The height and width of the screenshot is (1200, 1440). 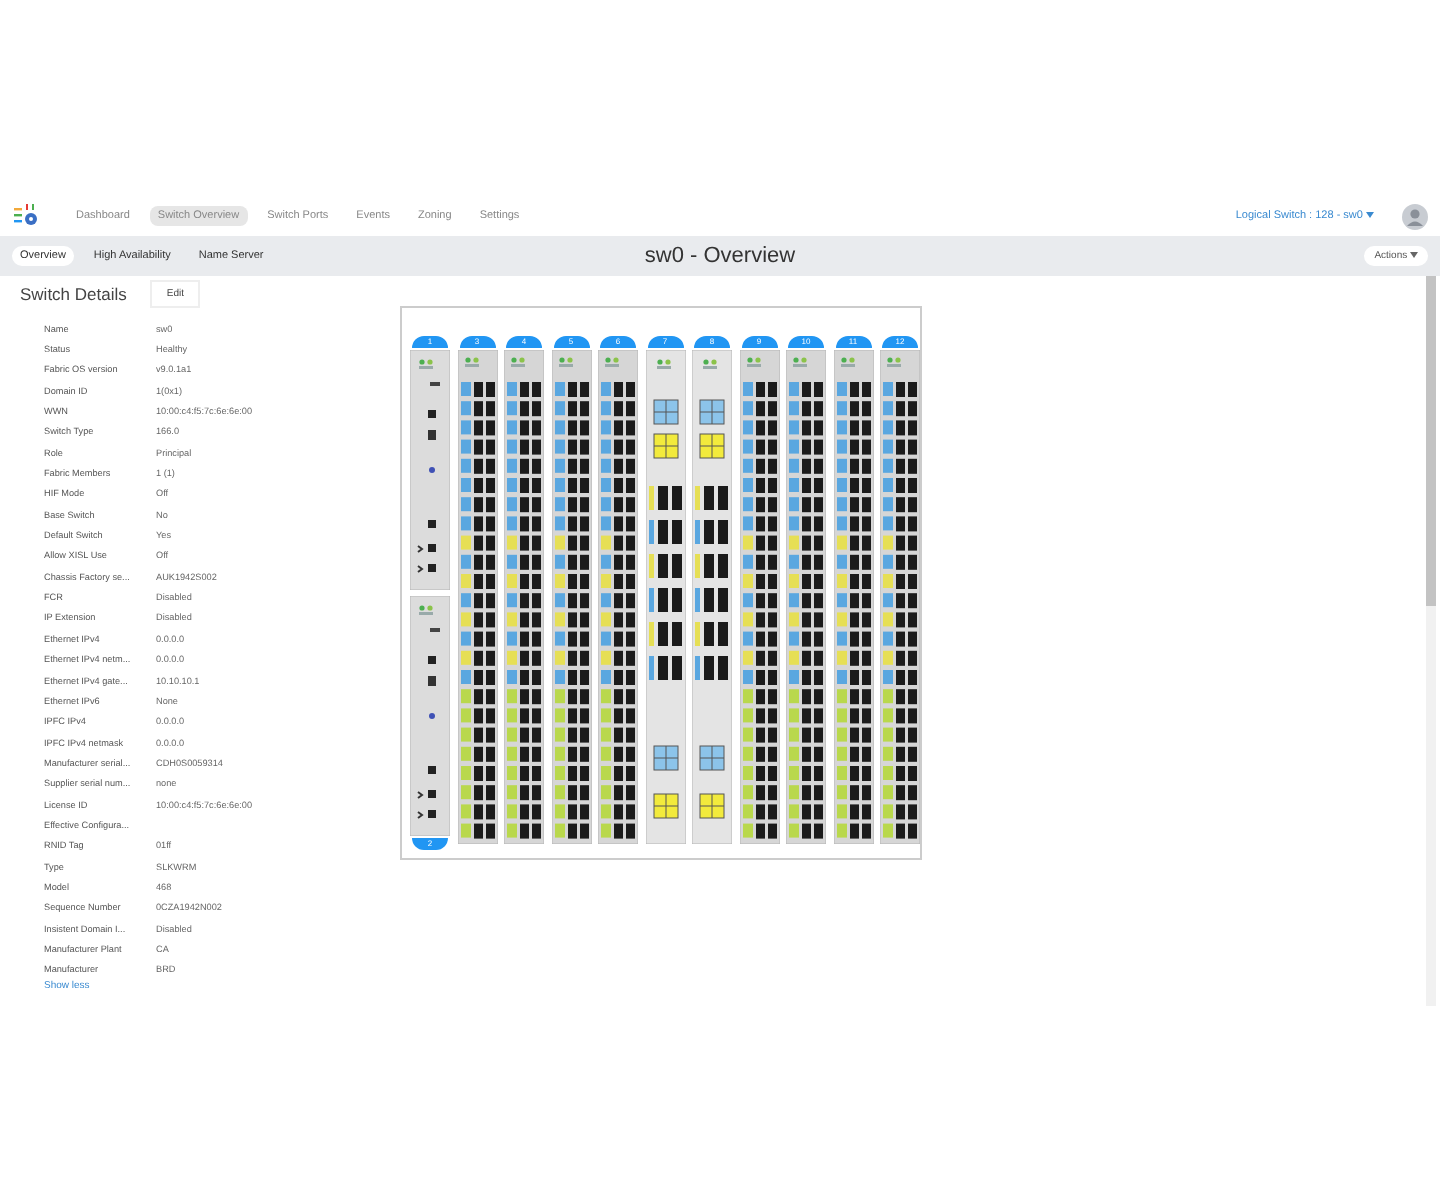 What do you see at coordinates (26, 216) in the screenshot?
I see `app-logo-icon` at bounding box center [26, 216].